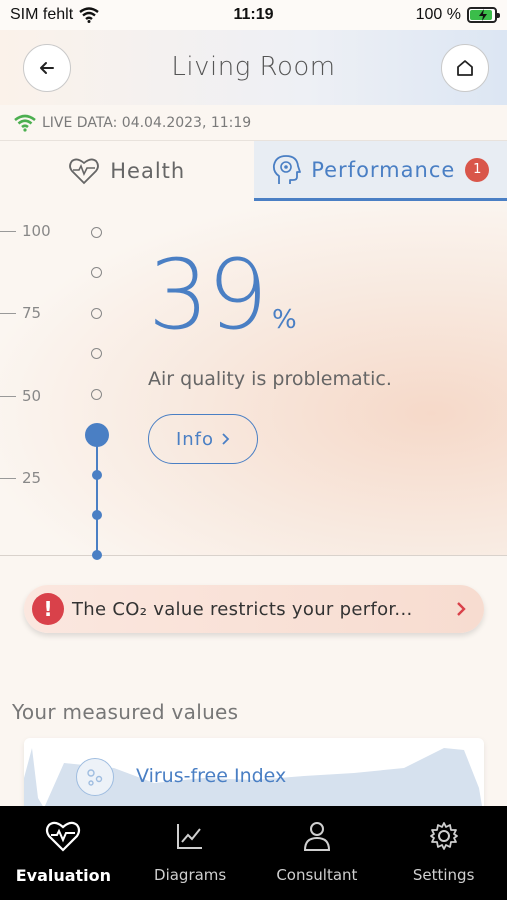 Image resolution: width=507 pixels, height=900 pixels. What do you see at coordinates (443, 875) in the screenshot?
I see `tab-settings-label: Settings` at bounding box center [443, 875].